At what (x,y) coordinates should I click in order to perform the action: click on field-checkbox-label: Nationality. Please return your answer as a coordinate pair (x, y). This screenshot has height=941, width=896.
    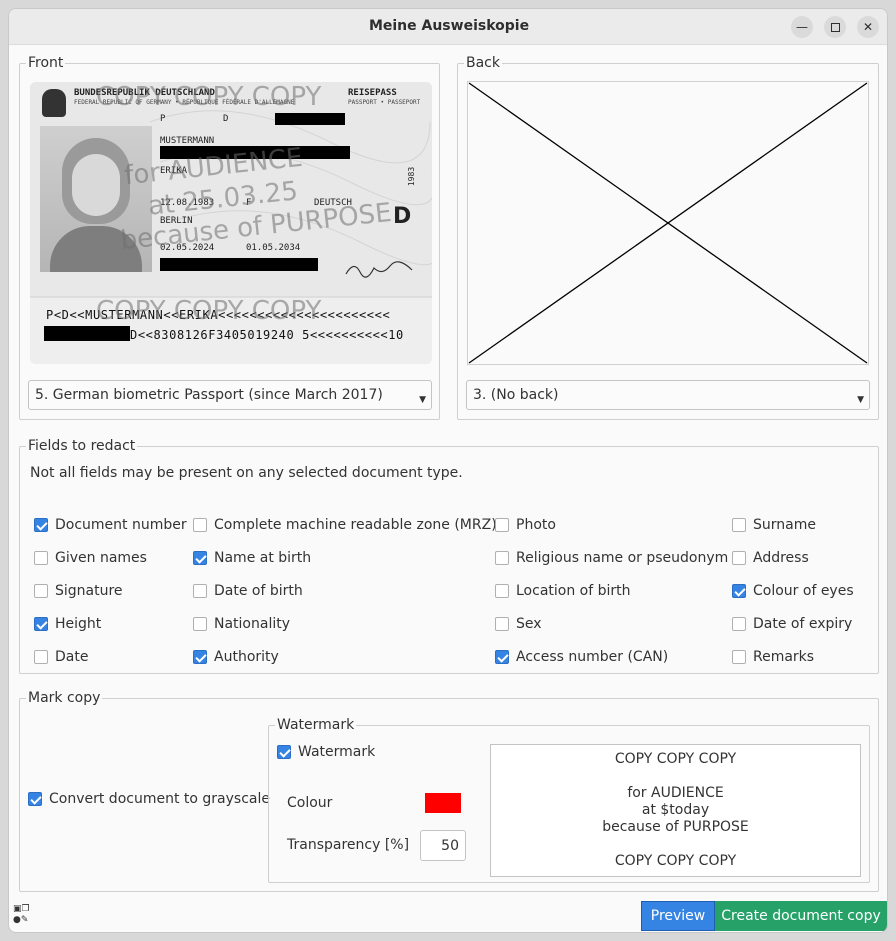
    Looking at the image, I should click on (252, 624).